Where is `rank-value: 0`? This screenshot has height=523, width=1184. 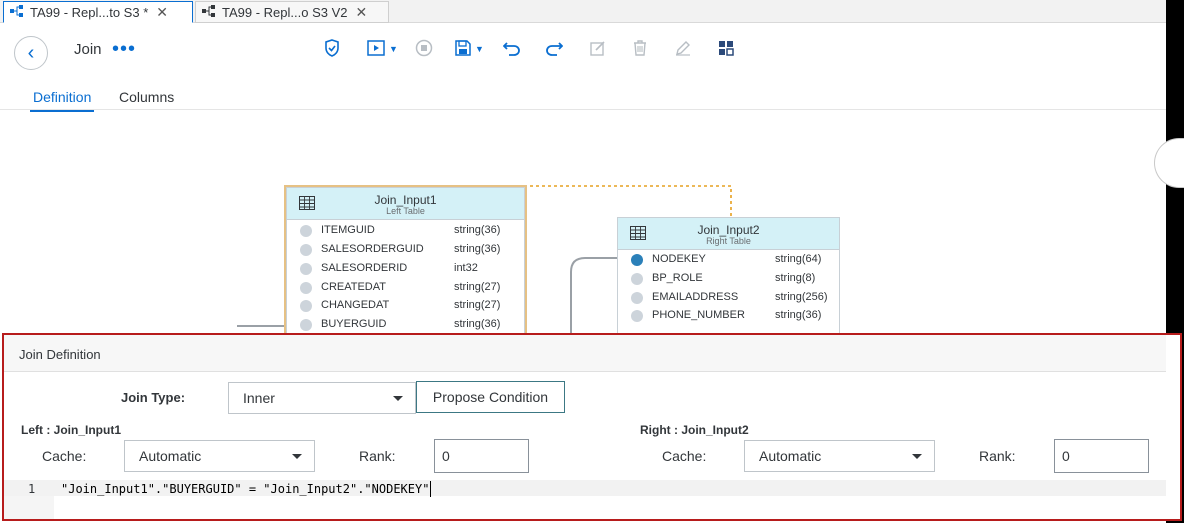 rank-value: 0 is located at coordinates (446, 456).